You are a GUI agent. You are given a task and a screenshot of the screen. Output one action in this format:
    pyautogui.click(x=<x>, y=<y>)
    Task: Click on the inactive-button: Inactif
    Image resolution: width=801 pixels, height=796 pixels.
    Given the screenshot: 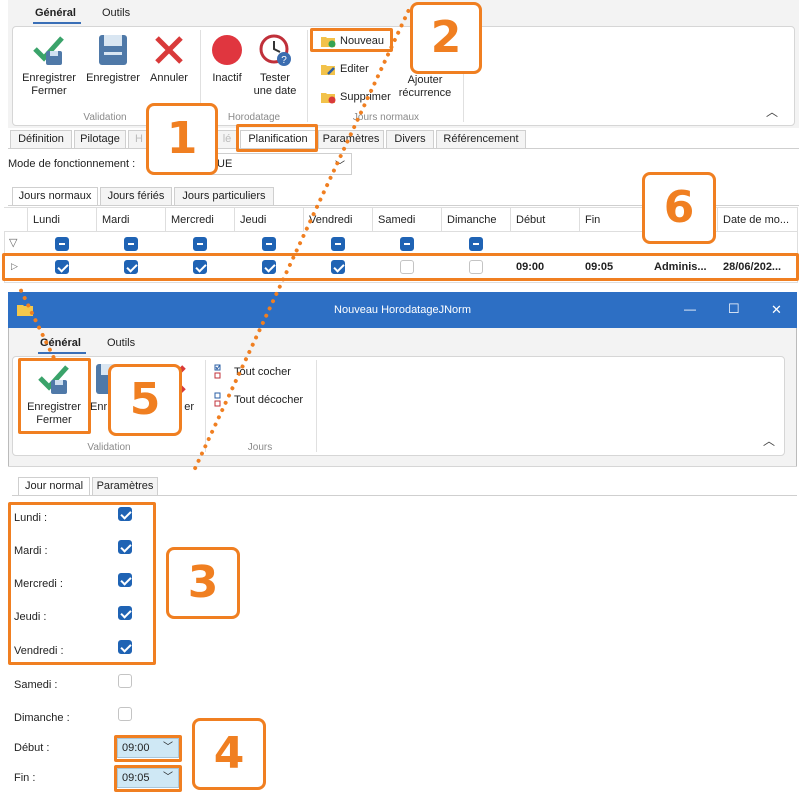 What is the action you would take?
    pyautogui.click(x=227, y=59)
    